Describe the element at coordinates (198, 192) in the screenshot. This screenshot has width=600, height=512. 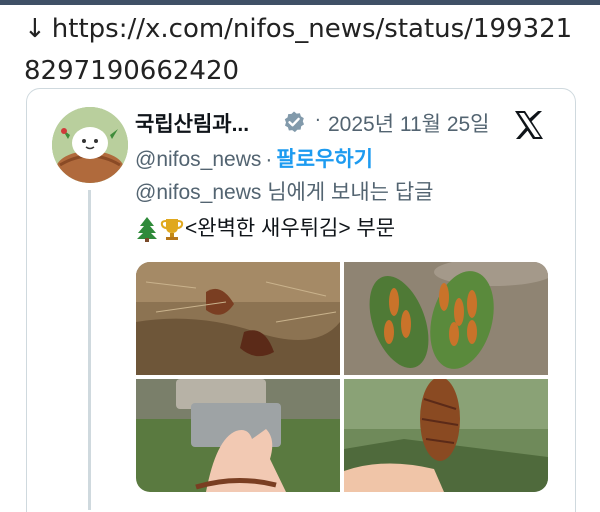
I see `reply-to-handle: @nifos_news` at that location.